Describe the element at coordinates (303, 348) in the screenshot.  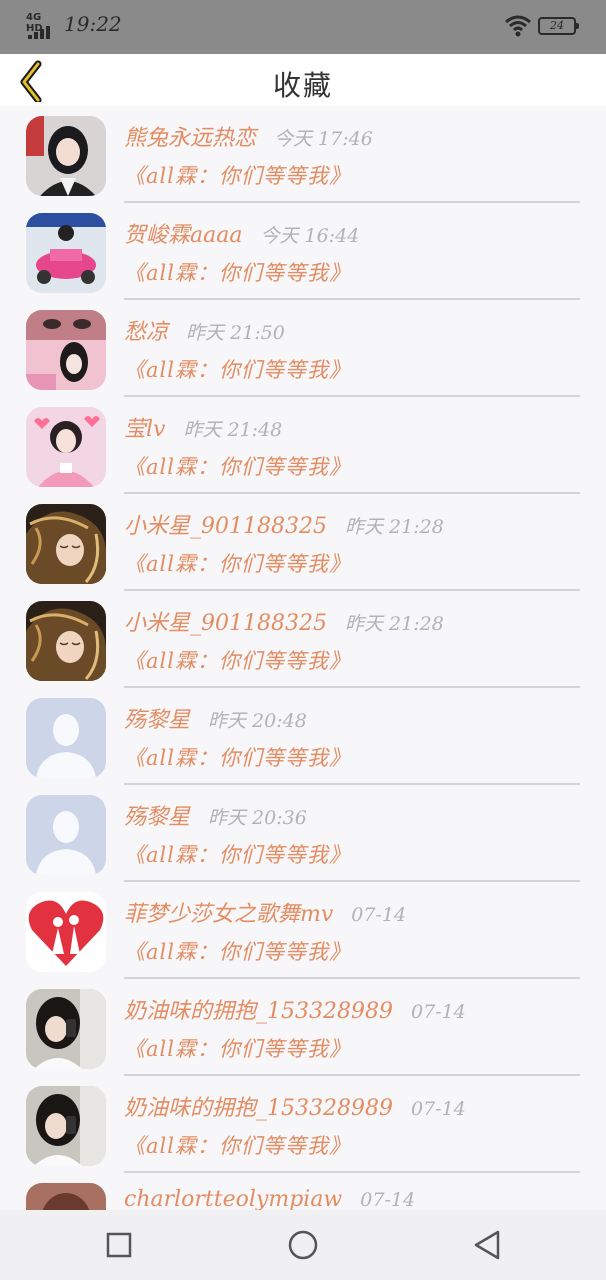
I see `list-item: 愁凉 昨天 21:50 《all霖：你们等等我》` at that location.